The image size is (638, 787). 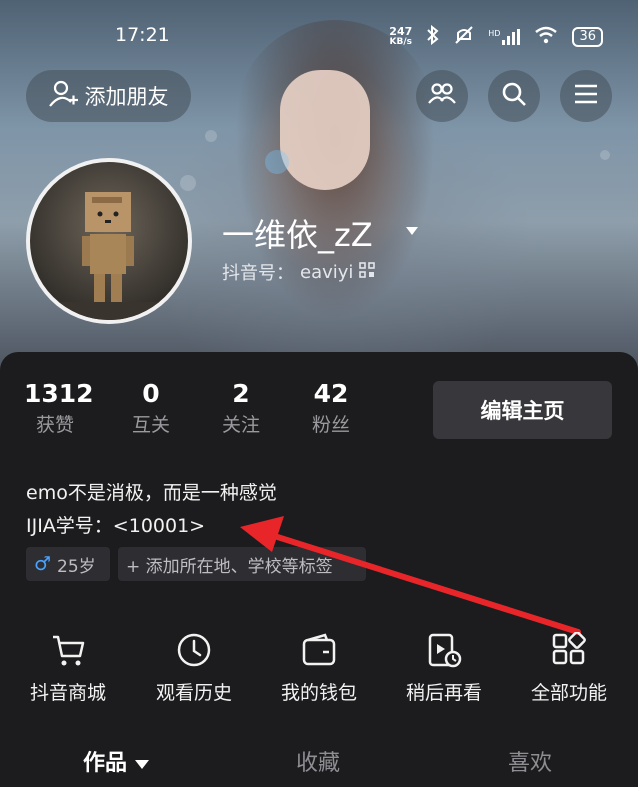 I want to click on shortcut-label: 观看历史, so click(x=193, y=693).